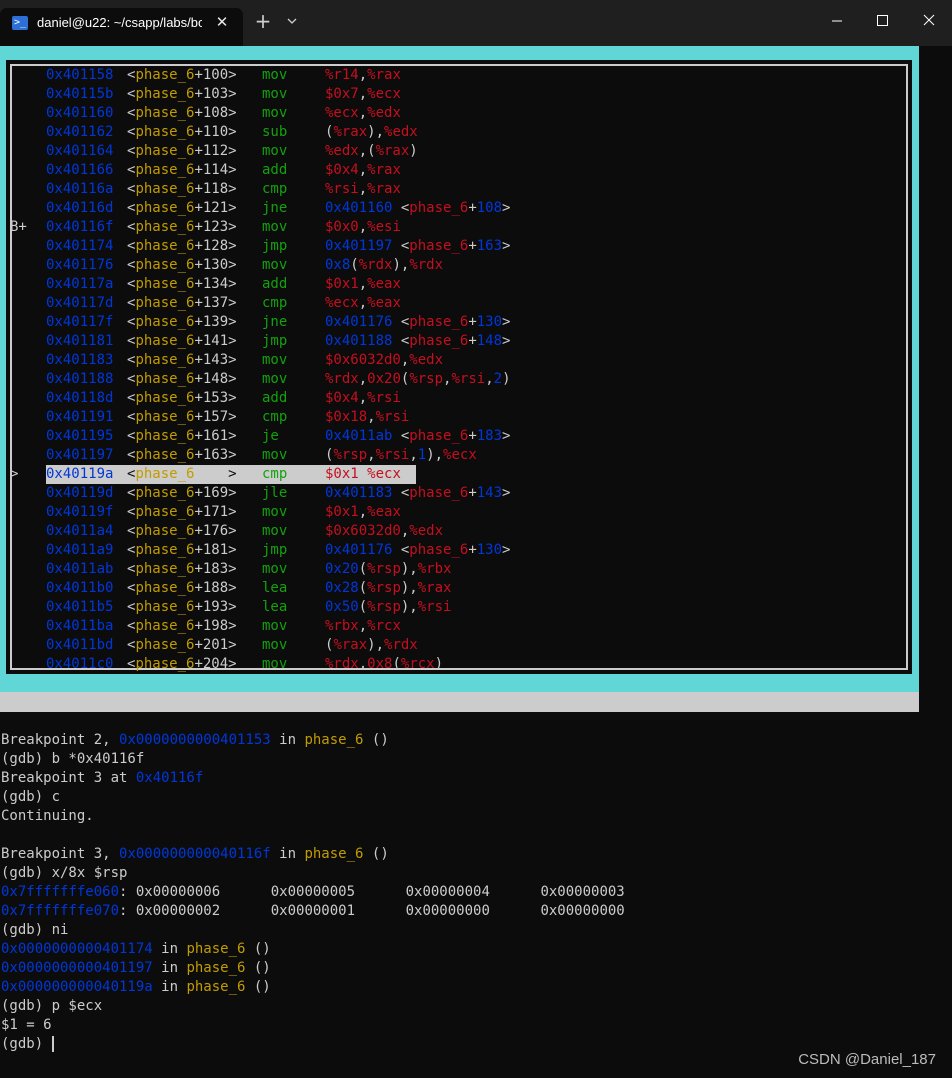 Image resolution: width=952 pixels, height=1078 pixels. Describe the element at coordinates (211, 398) in the screenshot. I see `symbol-offset: +153` at that location.